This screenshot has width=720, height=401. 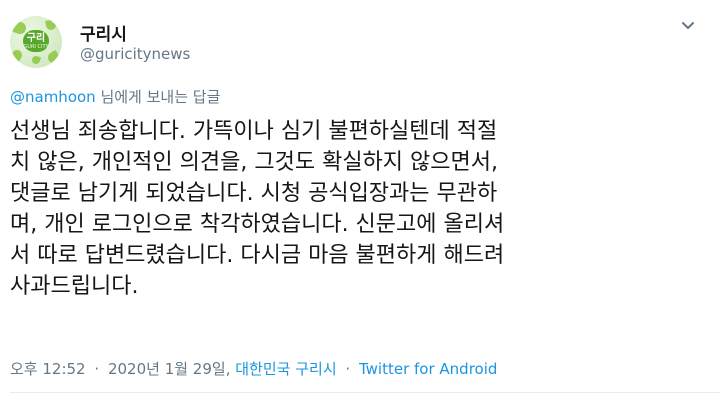 What do you see at coordinates (169, 369) in the screenshot?
I see `tweet-date: 2020년 1월 29일,` at bounding box center [169, 369].